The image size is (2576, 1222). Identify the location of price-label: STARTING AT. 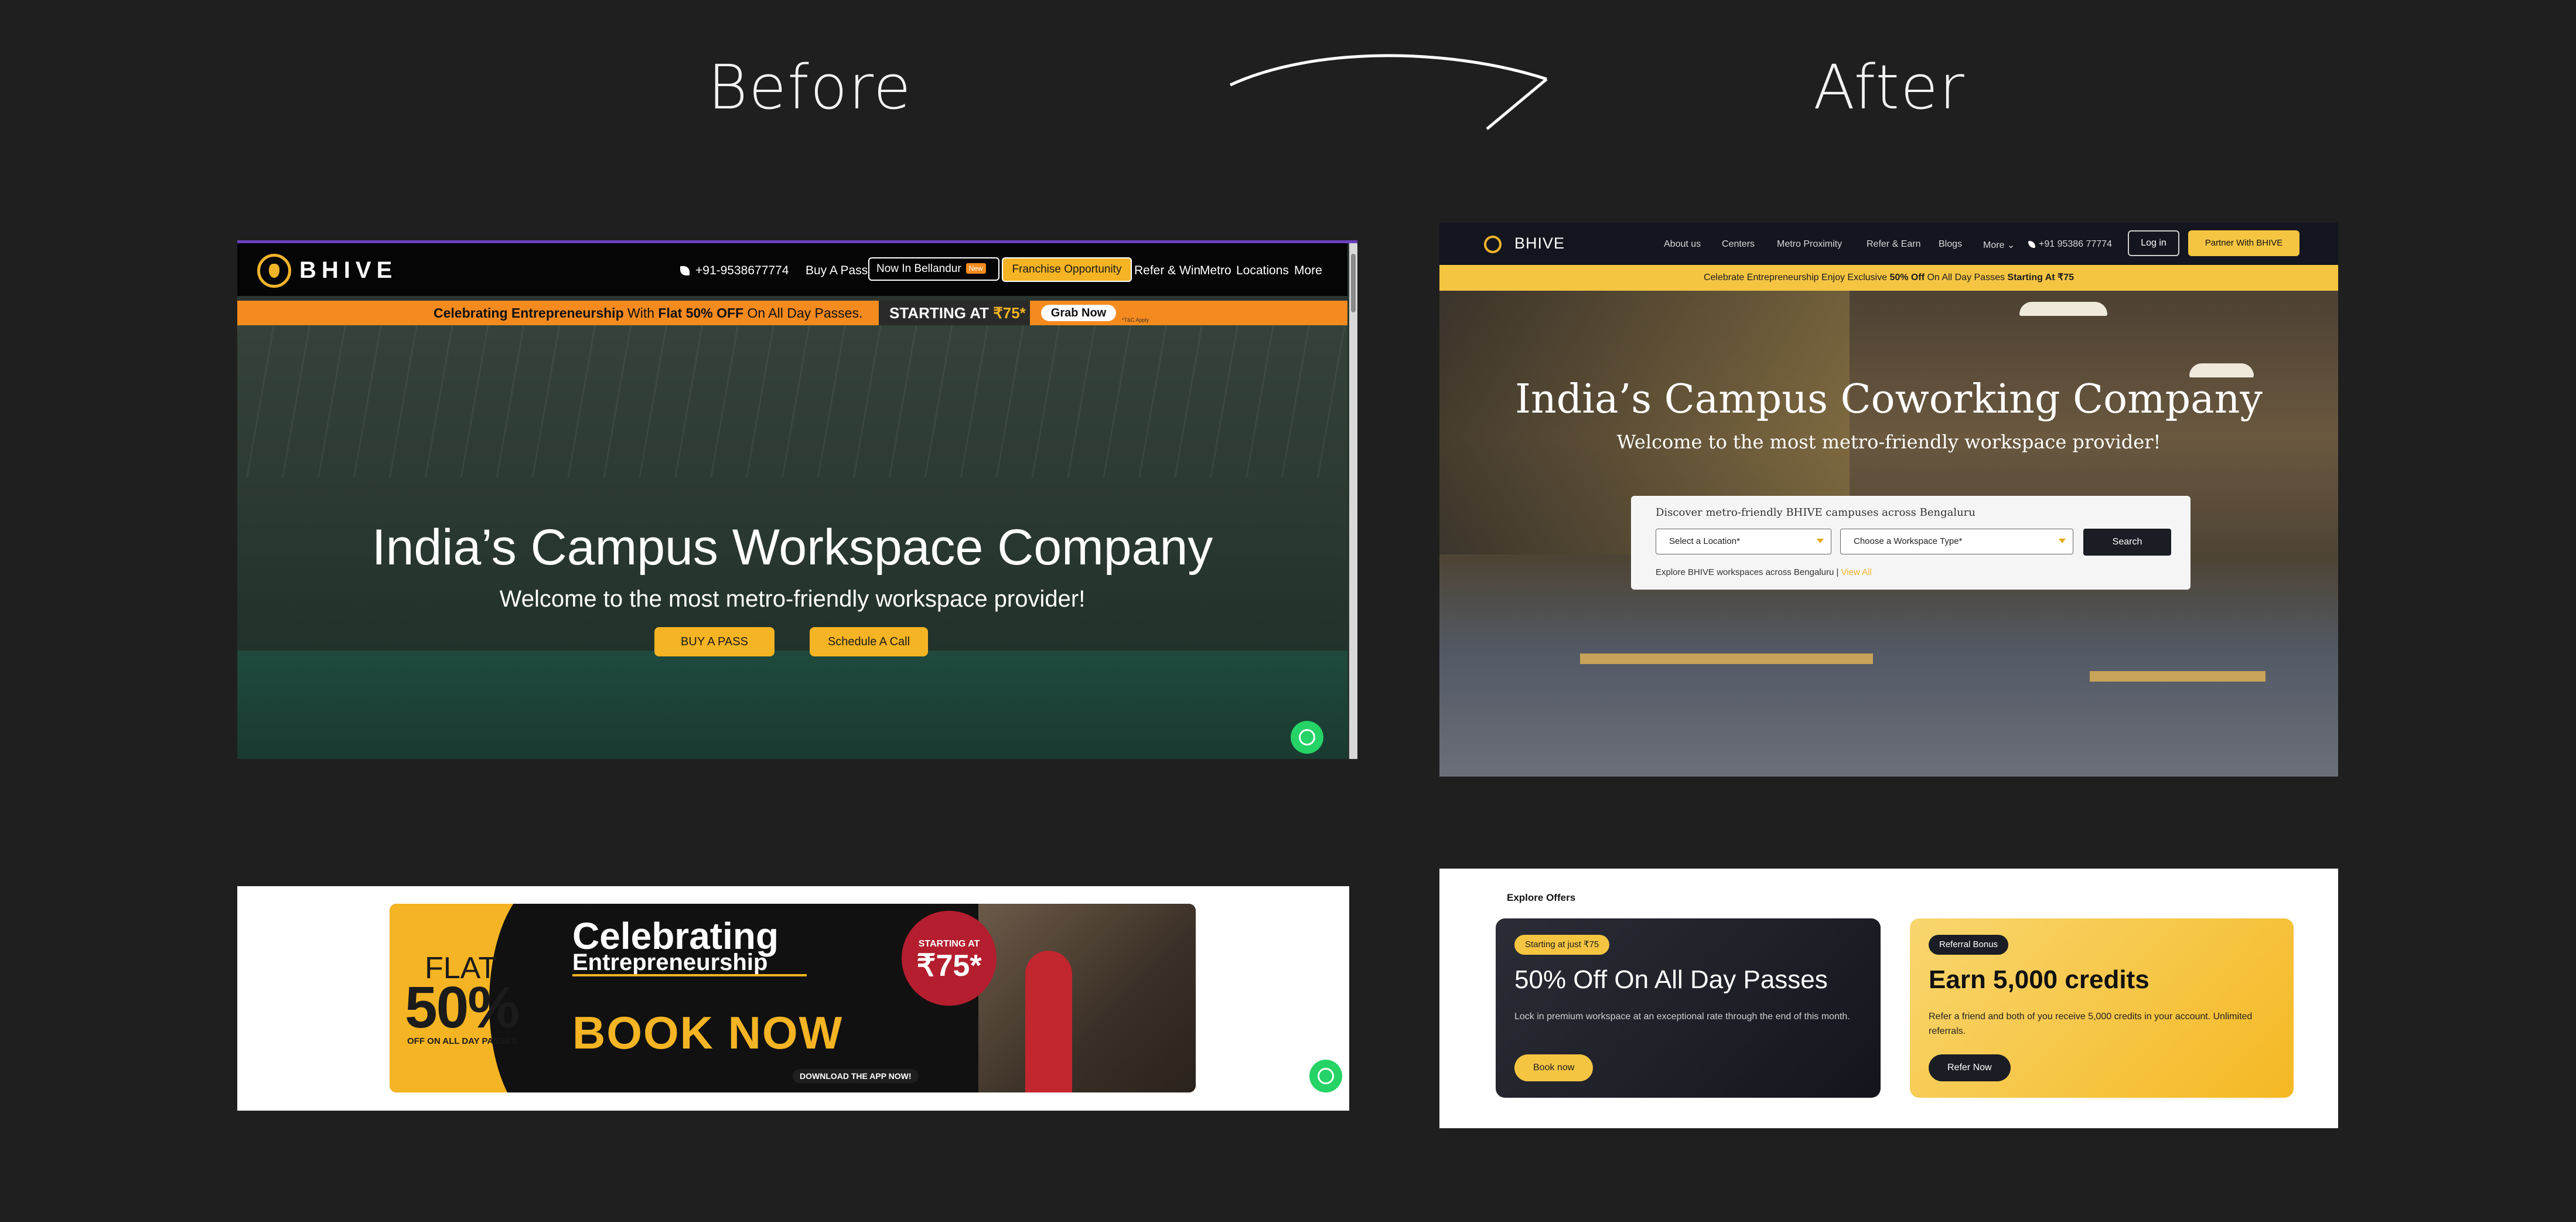
(939, 313).